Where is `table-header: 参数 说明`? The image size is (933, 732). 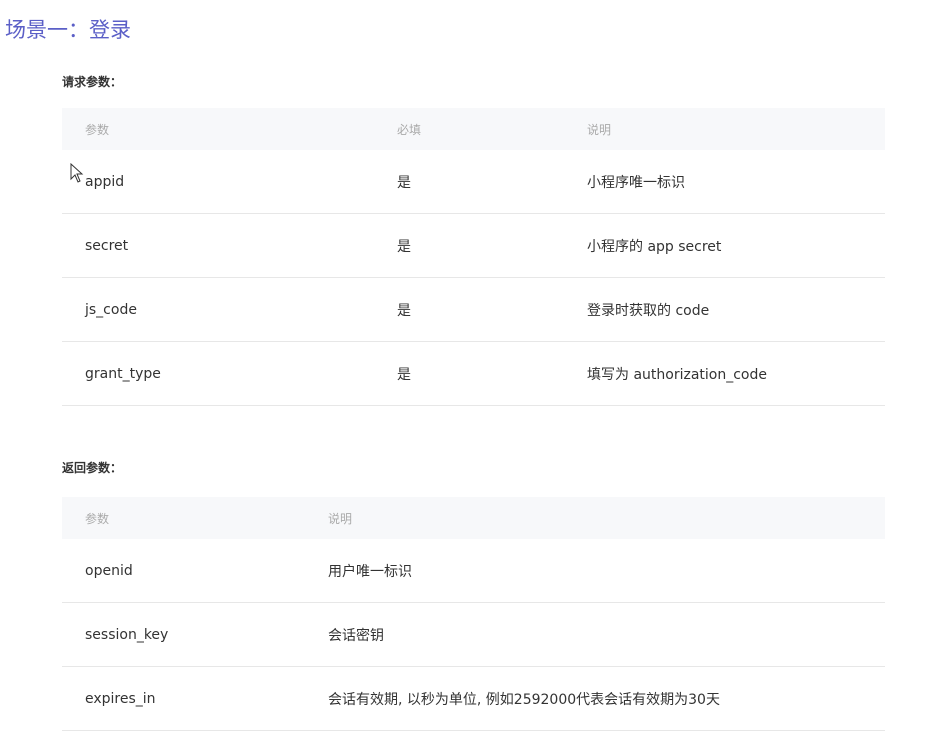 table-header: 参数 说明 is located at coordinates (473, 518).